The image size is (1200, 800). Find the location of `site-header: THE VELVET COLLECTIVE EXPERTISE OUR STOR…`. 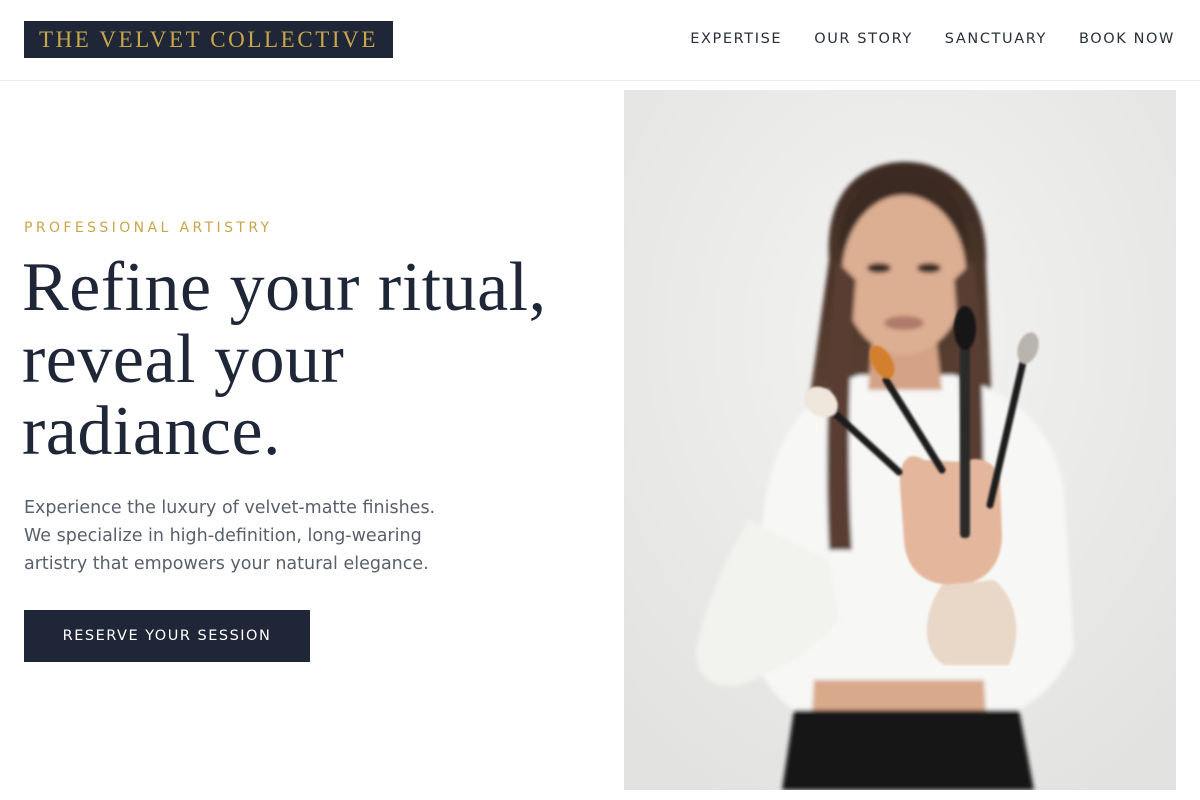

site-header: THE VELVET COLLECTIVE EXPERTISE OUR STOR… is located at coordinates (600, 40).